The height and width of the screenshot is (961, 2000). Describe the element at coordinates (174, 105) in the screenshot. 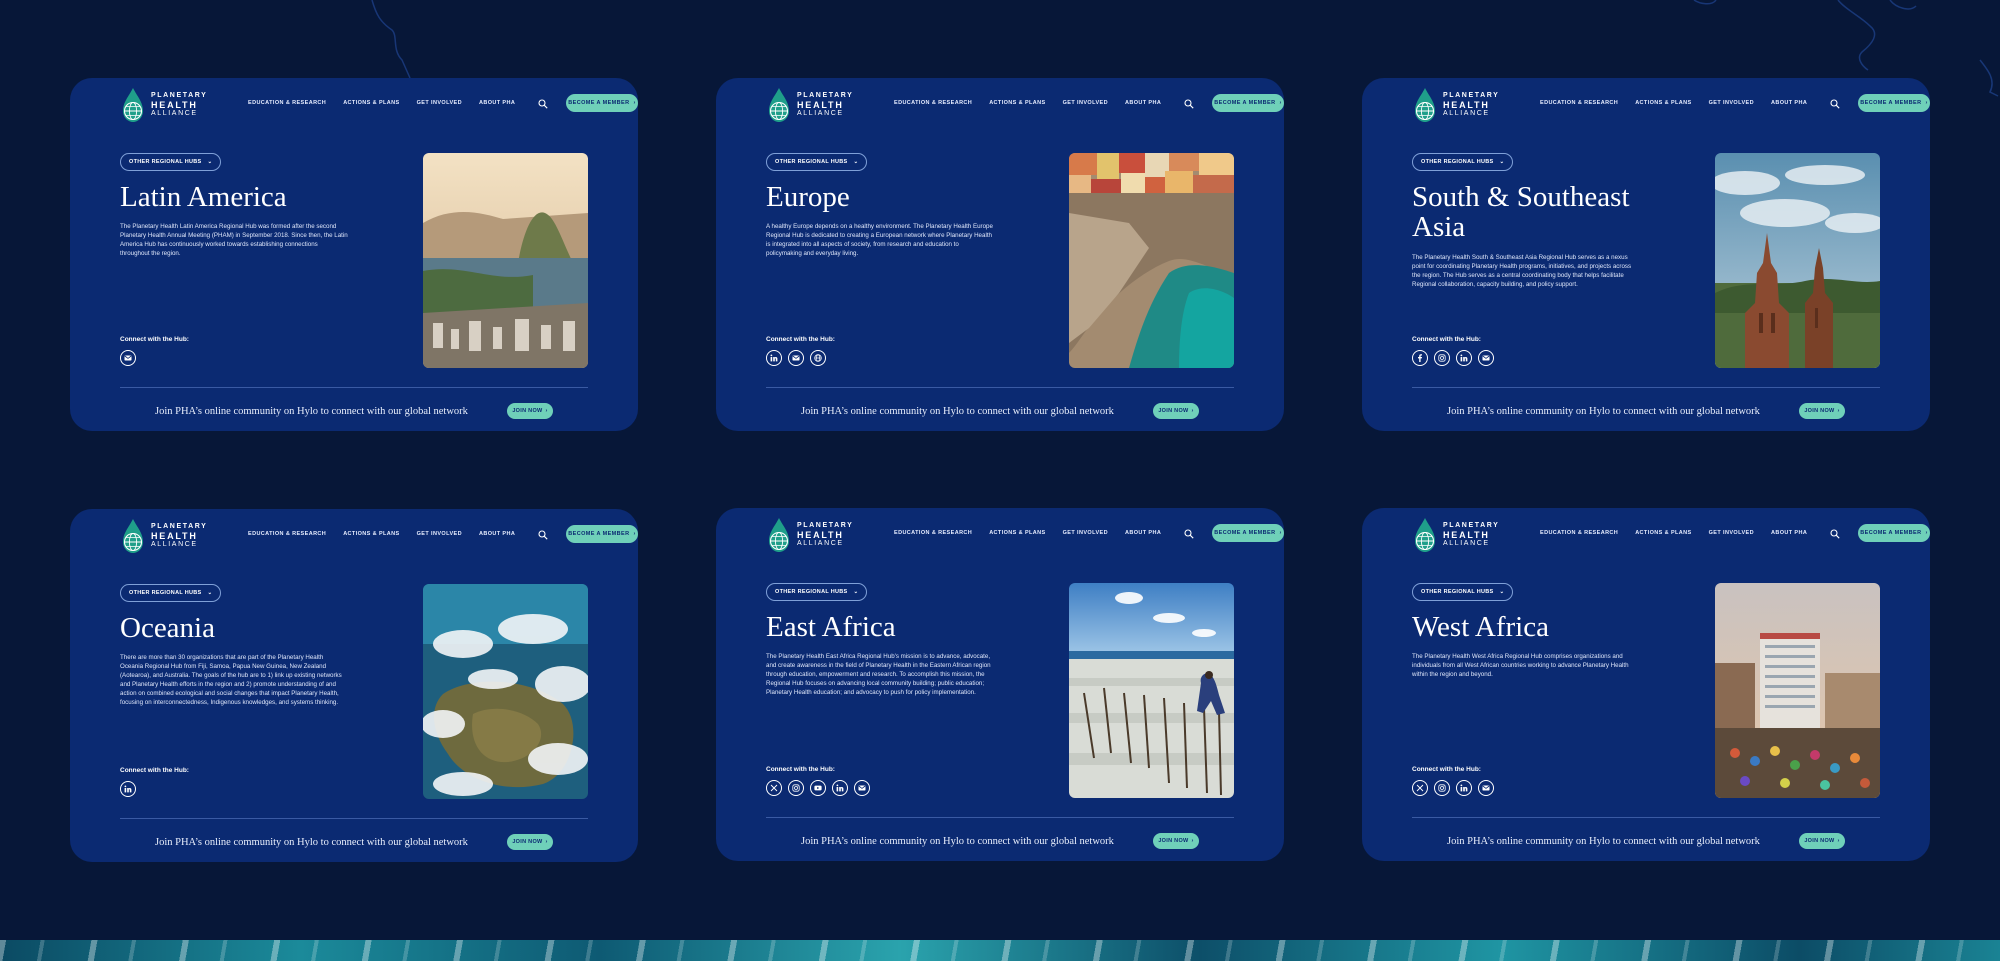

I see `logo-text-2: HEALTH` at that location.